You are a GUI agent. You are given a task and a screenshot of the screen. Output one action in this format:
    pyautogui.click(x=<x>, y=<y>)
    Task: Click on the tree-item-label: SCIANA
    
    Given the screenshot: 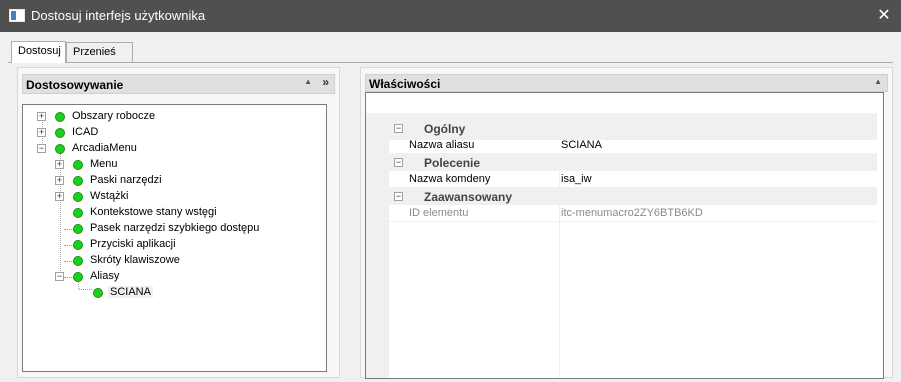 What is the action you would take?
    pyautogui.click(x=130, y=292)
    